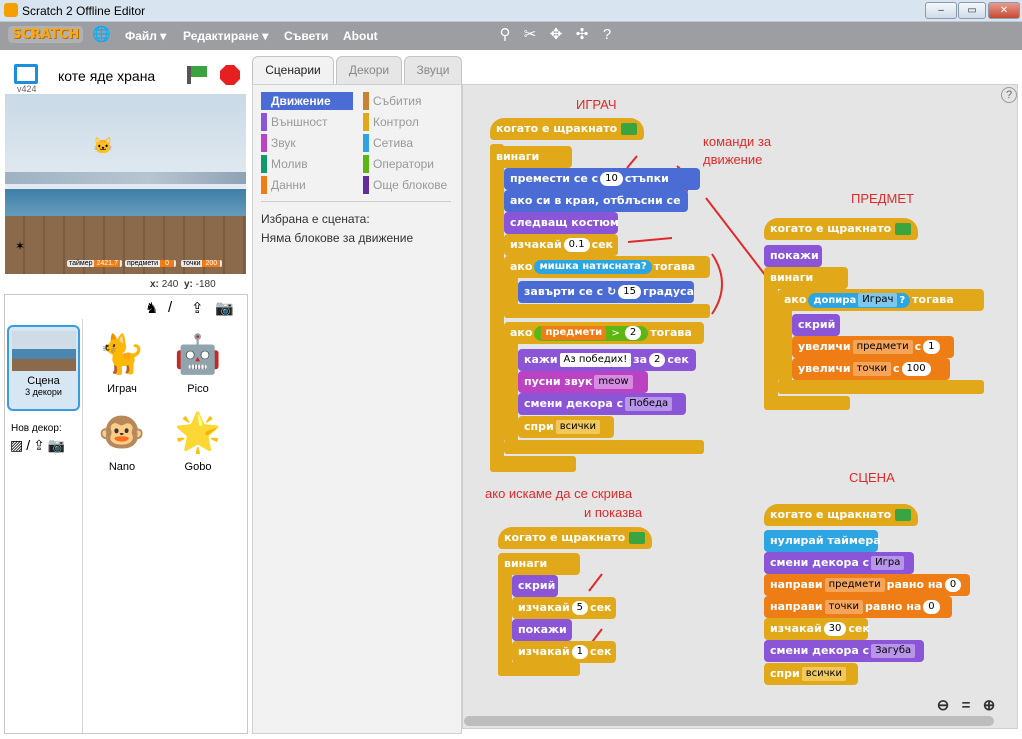  I want to click on s1-play-sound-block: пусни звук meow, so click(583, 382).